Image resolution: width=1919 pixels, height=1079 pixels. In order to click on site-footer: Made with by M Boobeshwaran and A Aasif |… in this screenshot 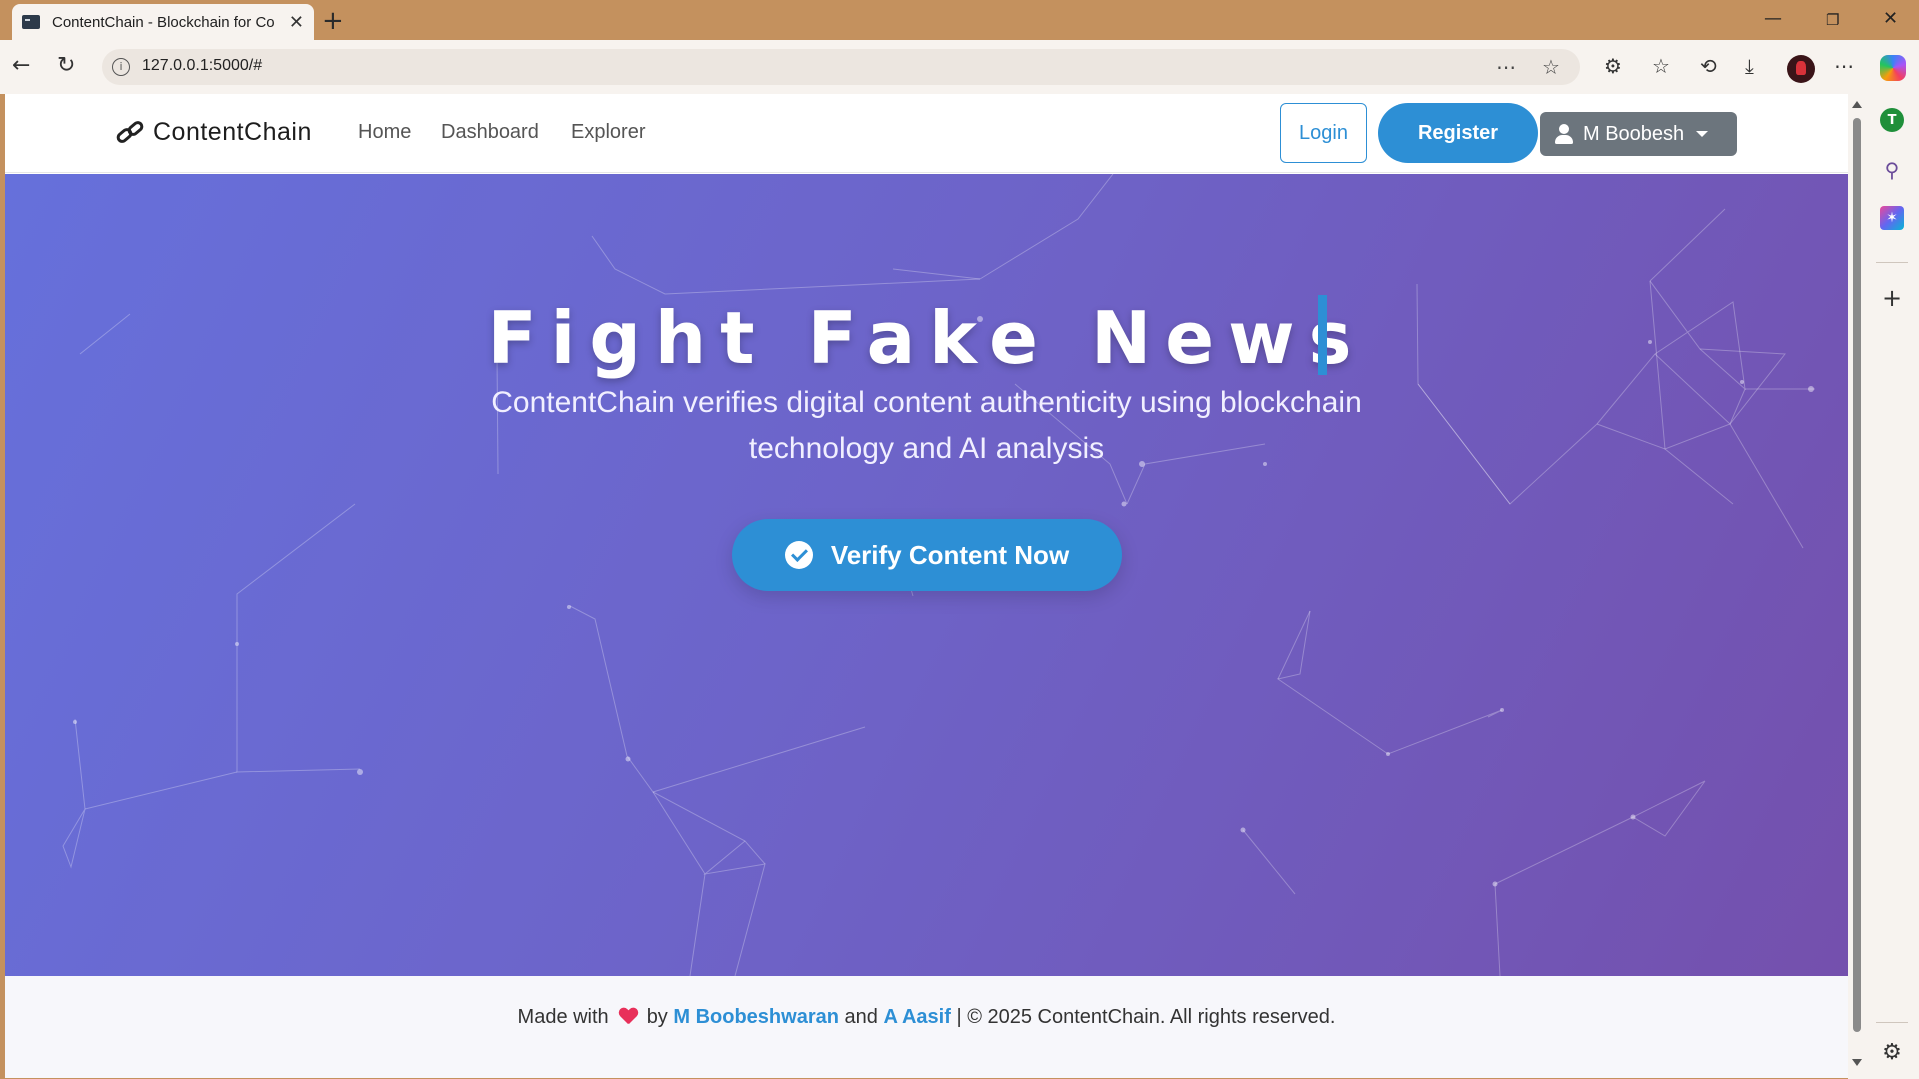, I will do `click(926, 1027)`.